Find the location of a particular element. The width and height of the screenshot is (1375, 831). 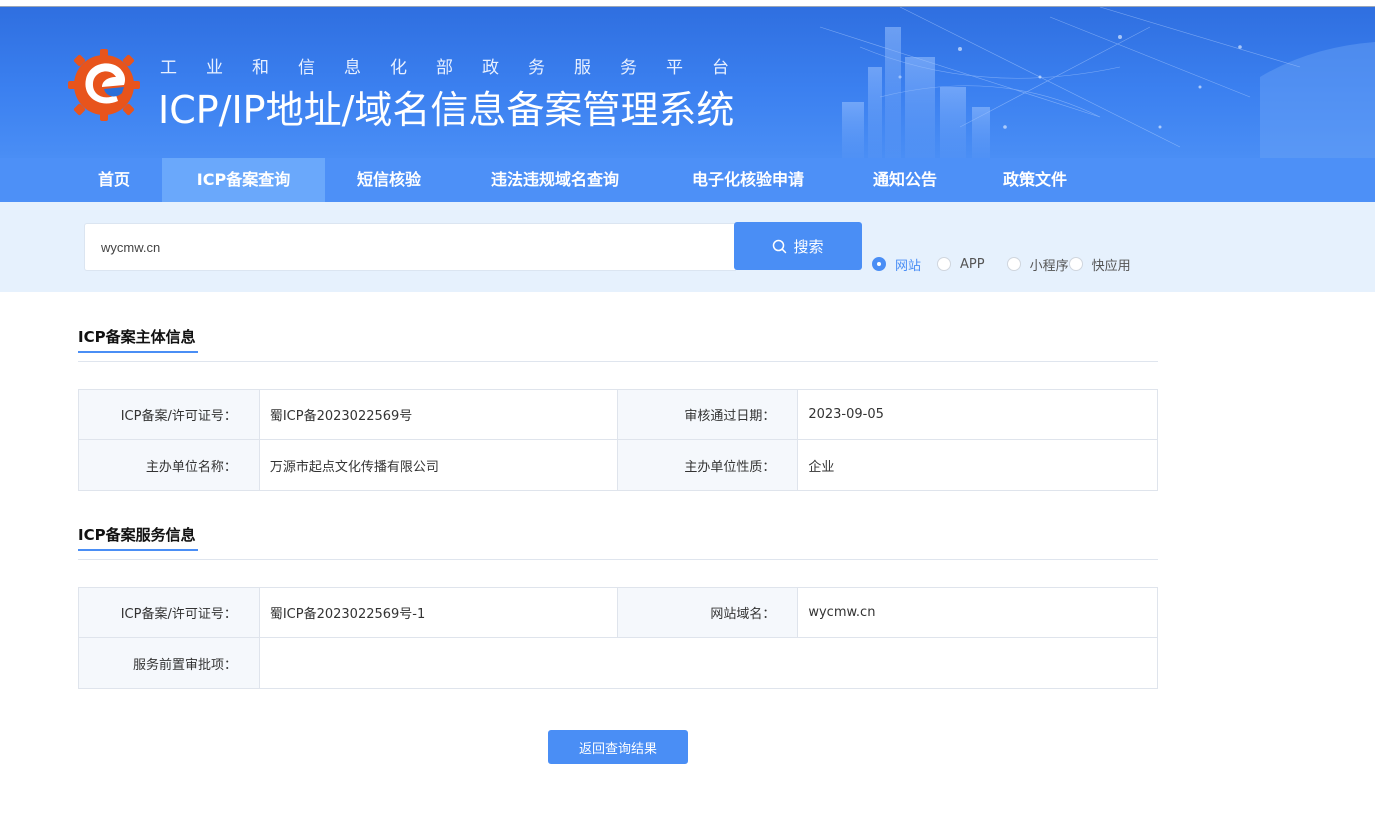

radio-website: 网站 is located at coordinates (896, 264).